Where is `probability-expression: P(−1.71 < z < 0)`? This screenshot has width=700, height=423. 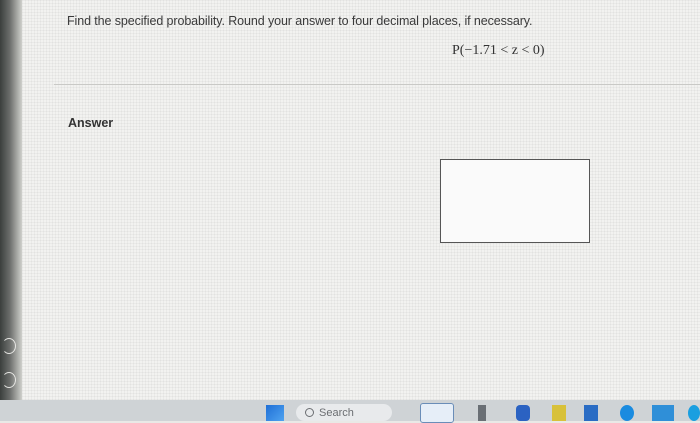 probability-expression: P(−1.71 < z < 0) is located at coordinates (498, 50).